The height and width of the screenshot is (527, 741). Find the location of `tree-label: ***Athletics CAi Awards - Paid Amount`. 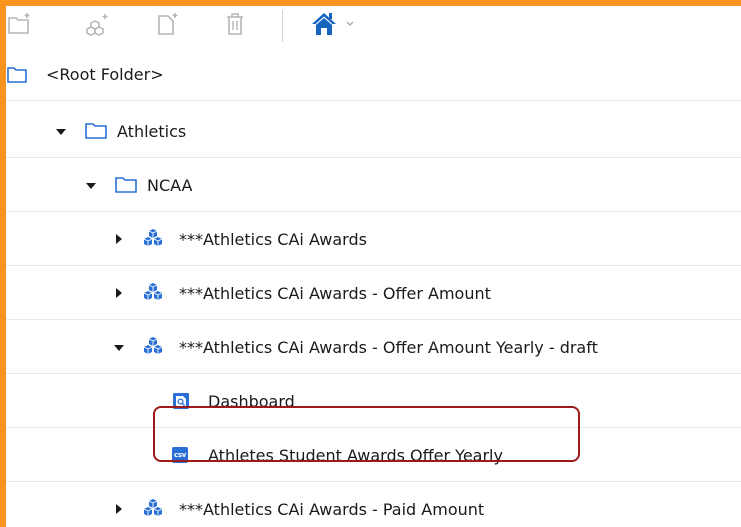

tree-label: ***Athletics CAi Awards - Paid Amount is located at coordinates (332, 509).